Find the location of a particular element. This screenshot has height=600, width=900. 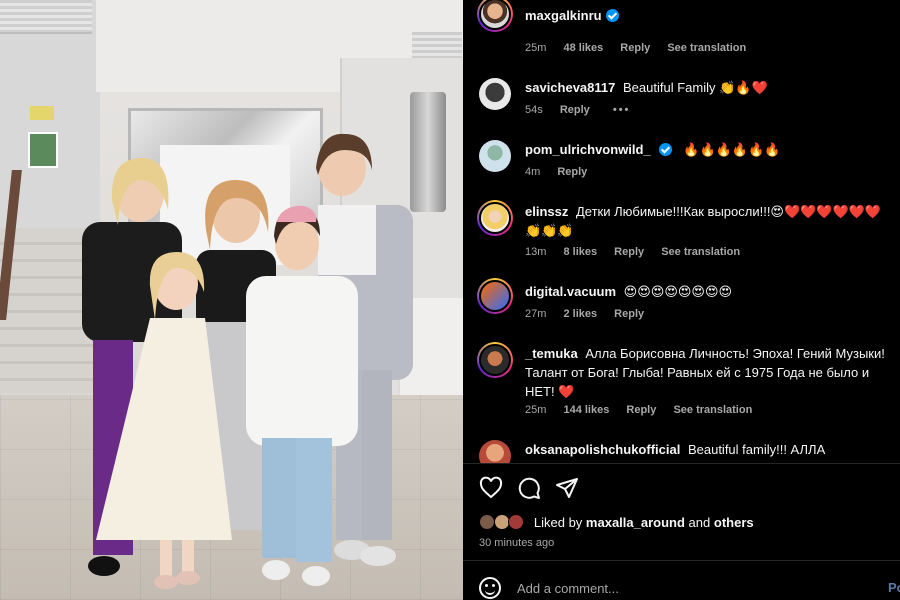

liked-by-others: others is located at coordinates (734, 522).